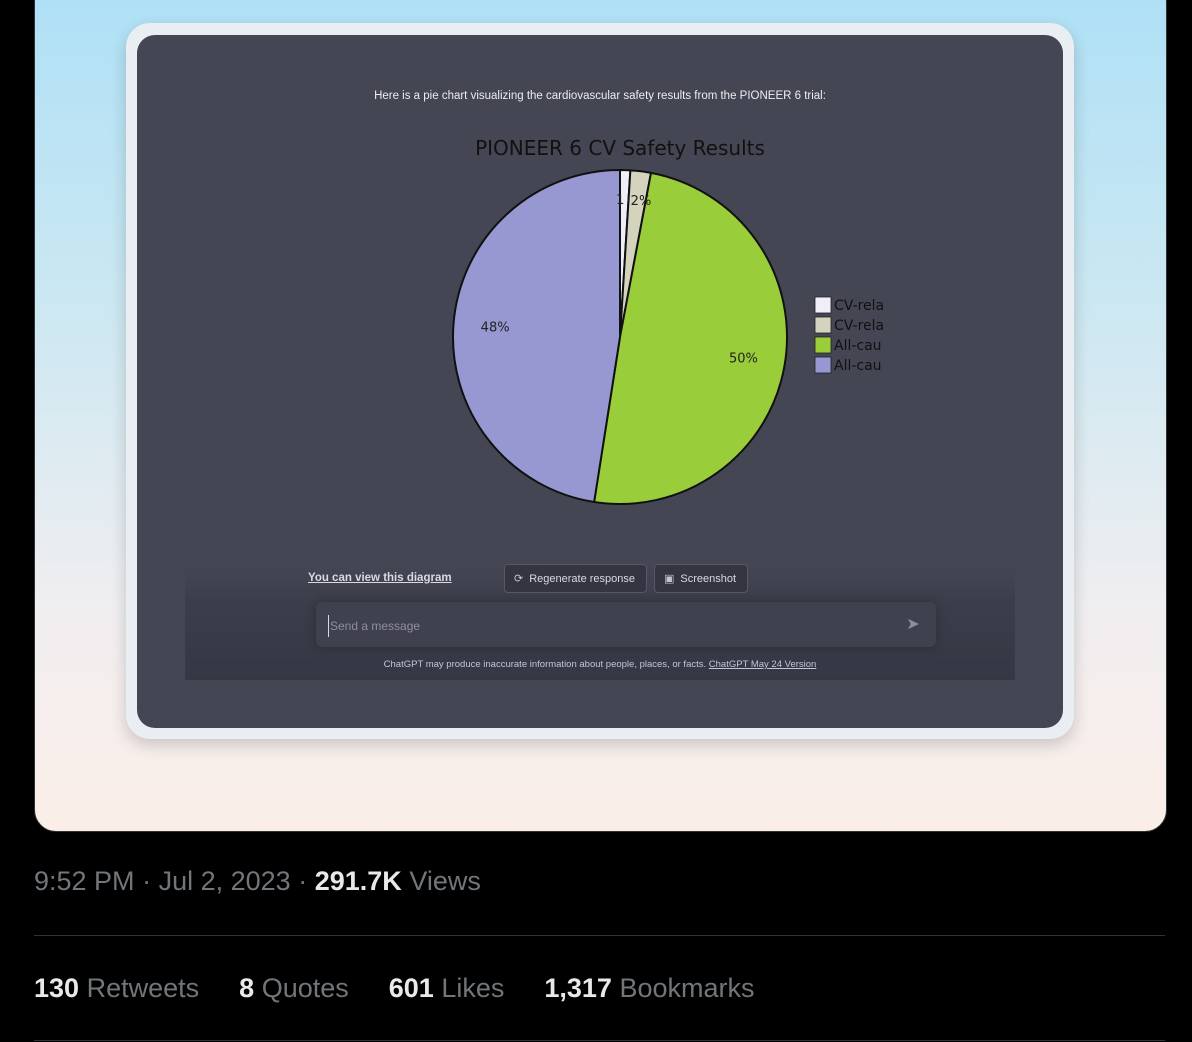 The height and width of the screenshot is (1042, 1192). I want to click on message-box: ➤, so click(626, 624).